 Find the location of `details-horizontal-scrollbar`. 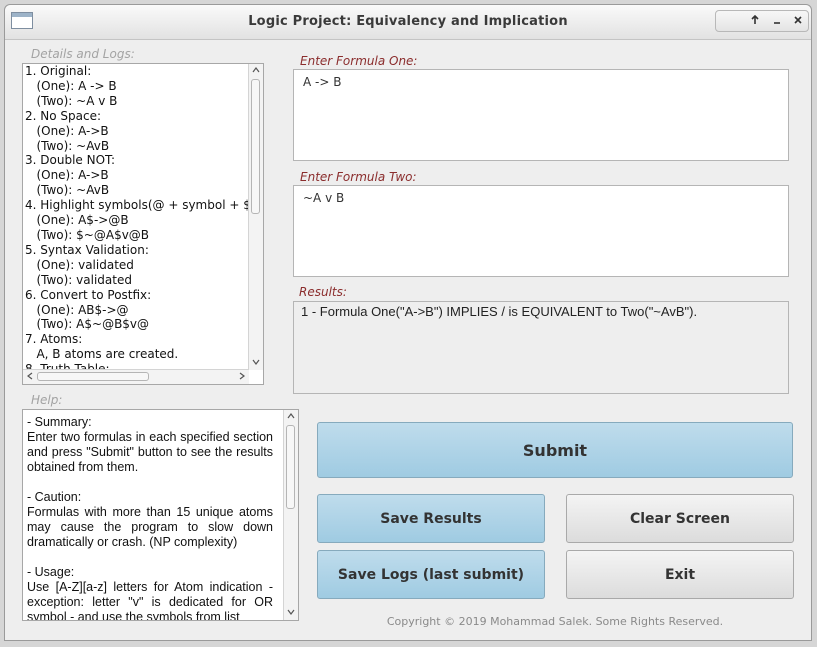

details-horizontal-scrollbar is located at coordinates (136, 376).